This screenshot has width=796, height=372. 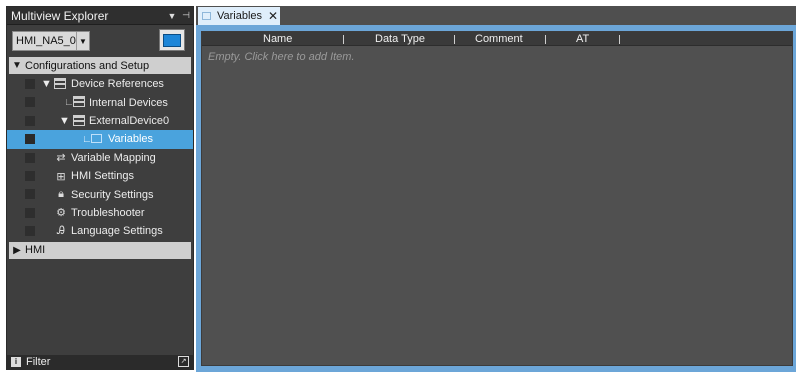 What do you see at coordinates (61, 194) in the screenshot?
I see `security-settings-icon: 🔒︎` at bounding box center [61, 194].